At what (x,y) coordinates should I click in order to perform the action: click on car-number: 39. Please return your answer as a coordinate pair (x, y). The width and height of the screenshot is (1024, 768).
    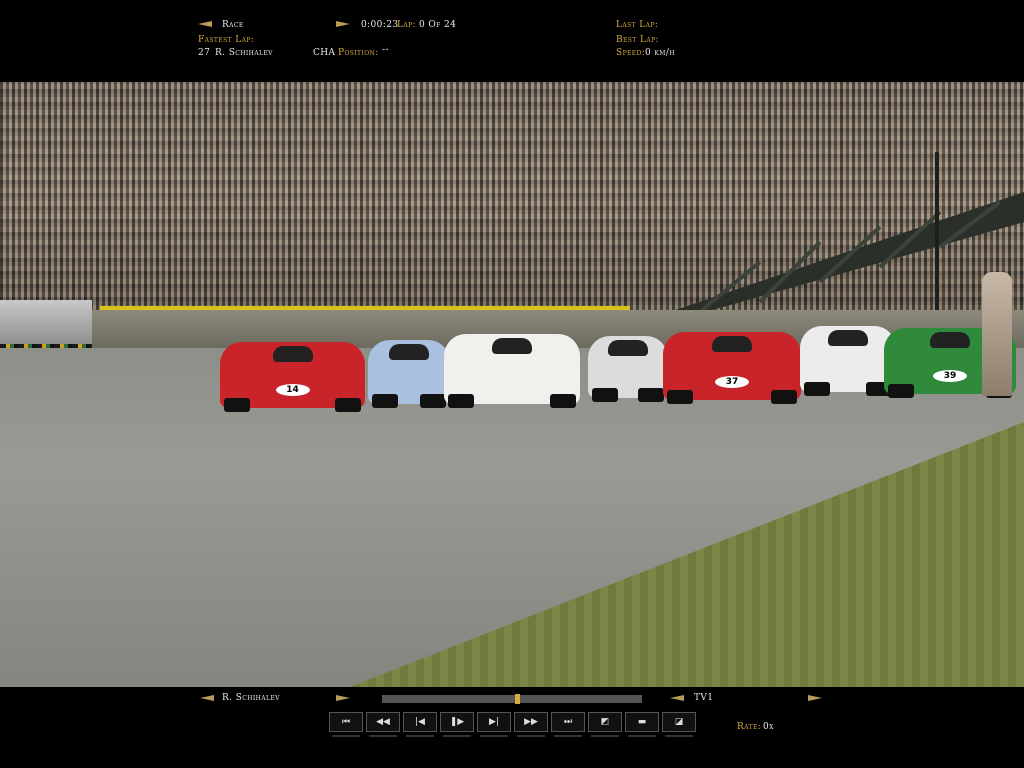
    Looking at the image, I should click on (950, 376).